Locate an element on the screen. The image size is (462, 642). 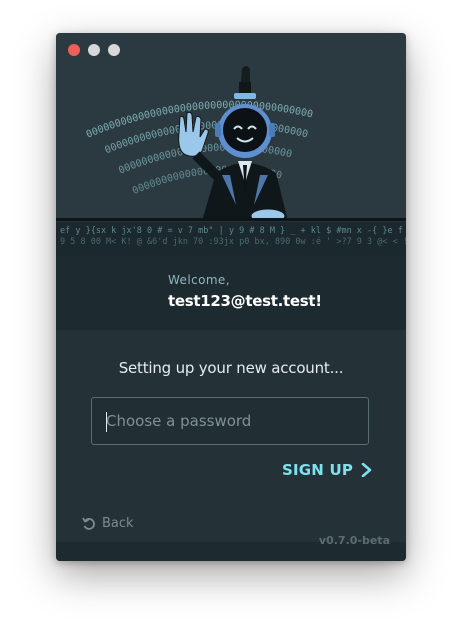
chevron-right-icon is located at coordinates (366, 470).